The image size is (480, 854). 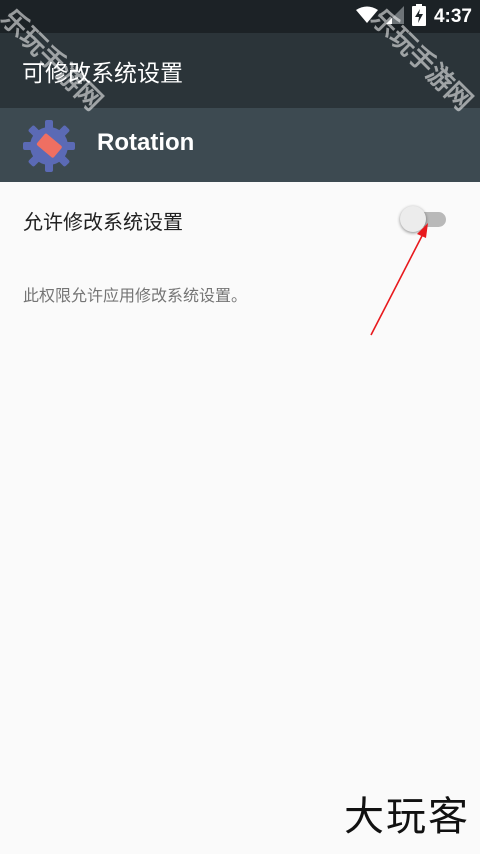 I want to click on app-name: Rotation, so click(x=146, y=142).